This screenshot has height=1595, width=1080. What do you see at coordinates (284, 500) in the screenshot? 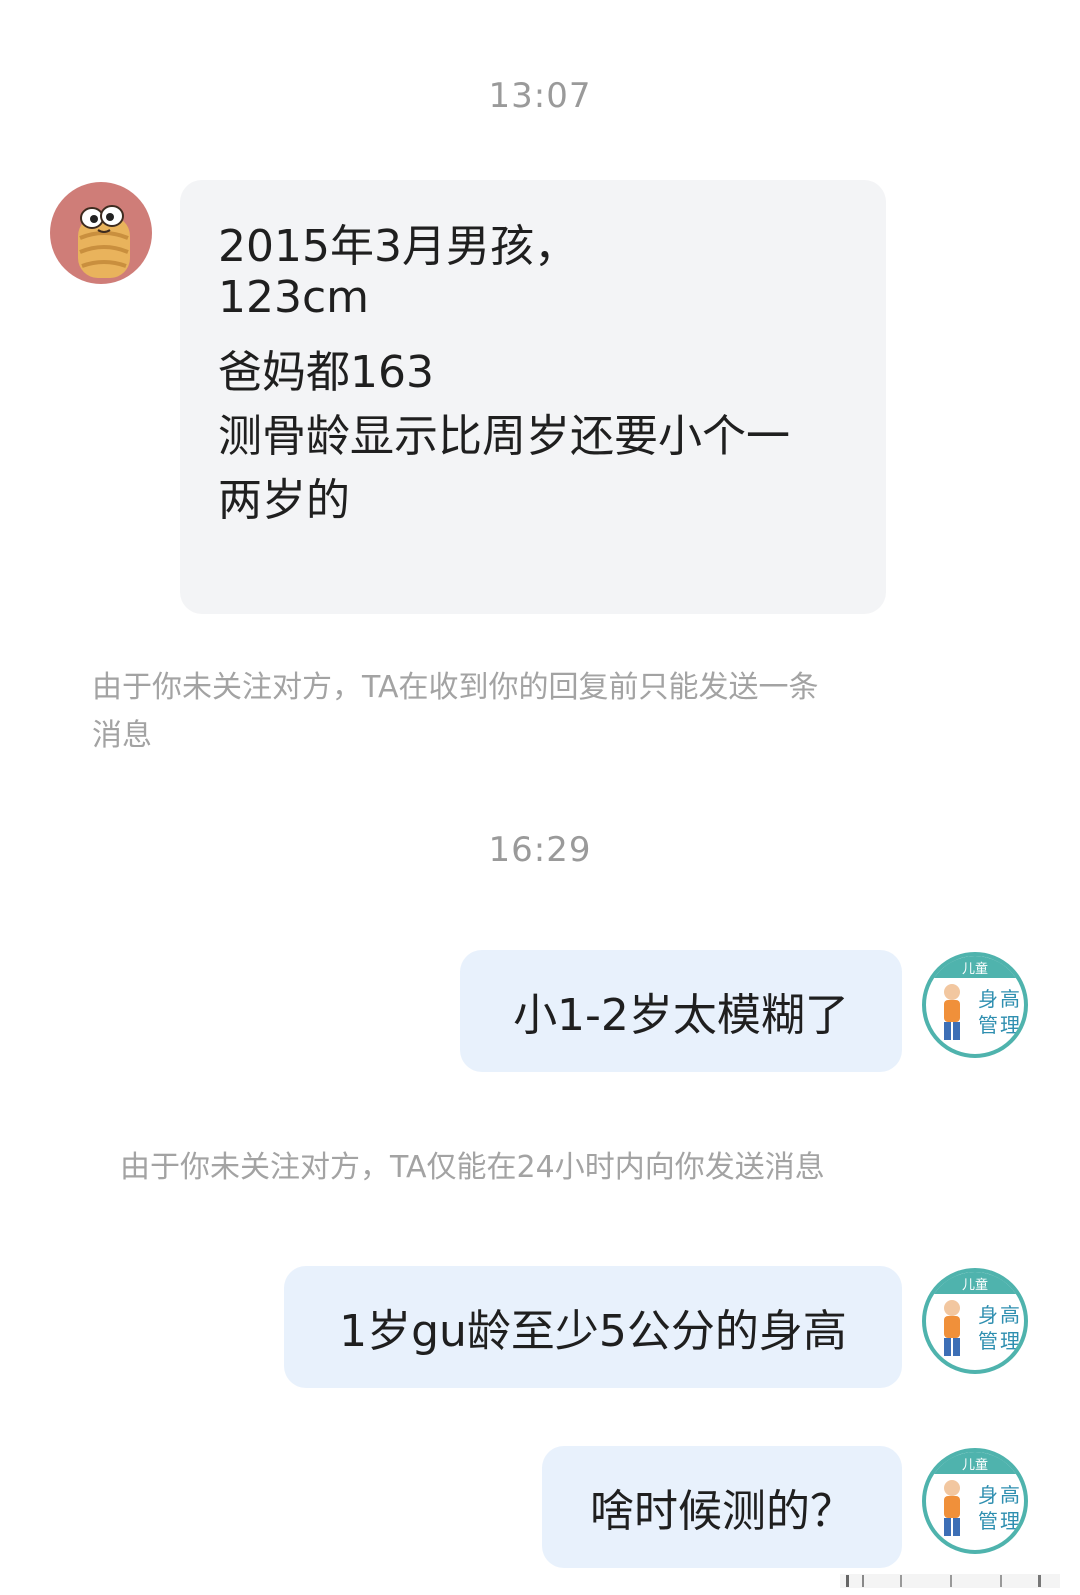
I see `message-line: 两岁的` at bounding box center [284, 500].